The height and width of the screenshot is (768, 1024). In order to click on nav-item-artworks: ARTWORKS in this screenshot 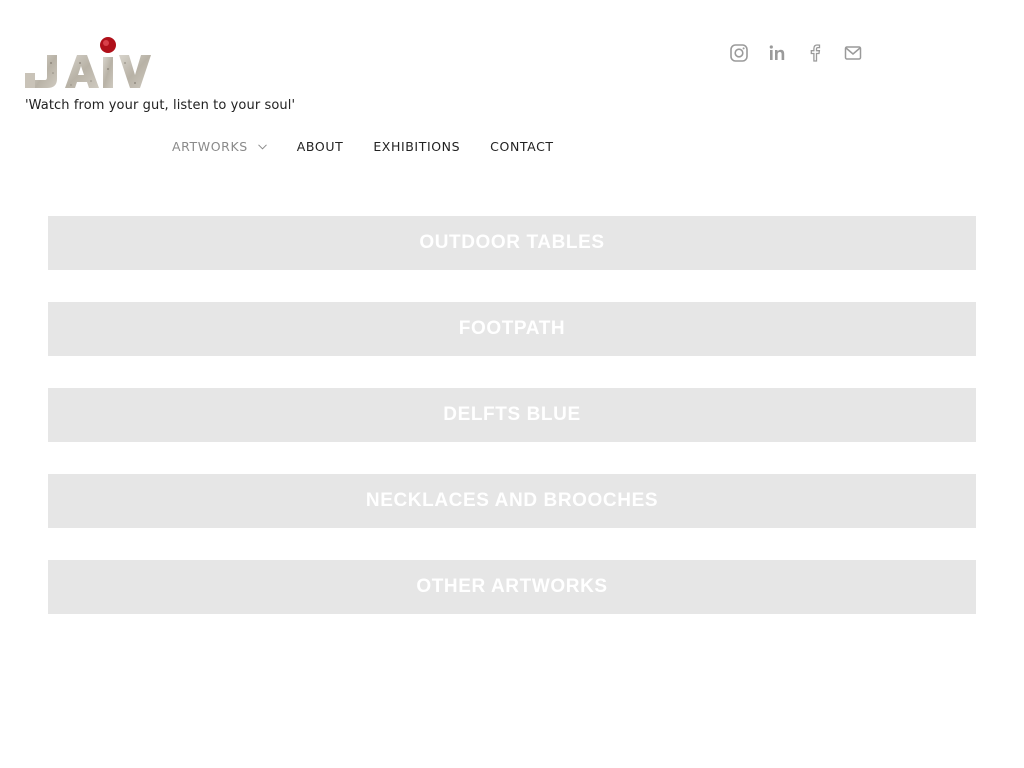, I will do `click(219, 146)`.